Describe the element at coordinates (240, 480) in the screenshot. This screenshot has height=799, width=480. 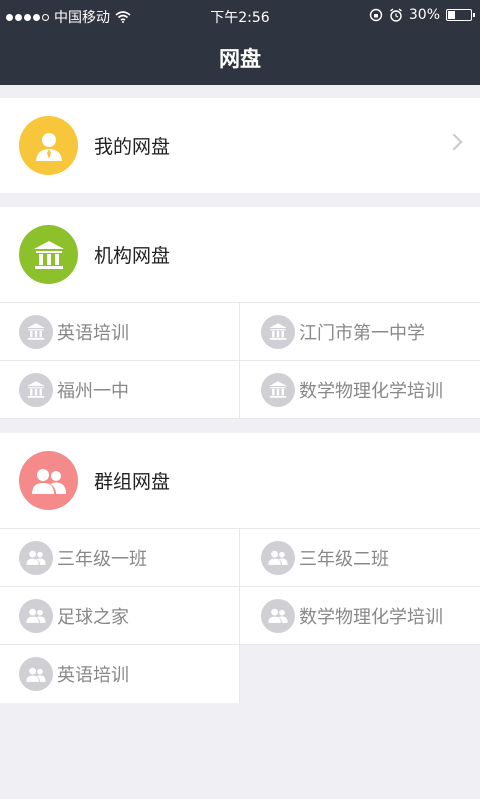
I see `group-drive-header: 群组网盘` at that location.